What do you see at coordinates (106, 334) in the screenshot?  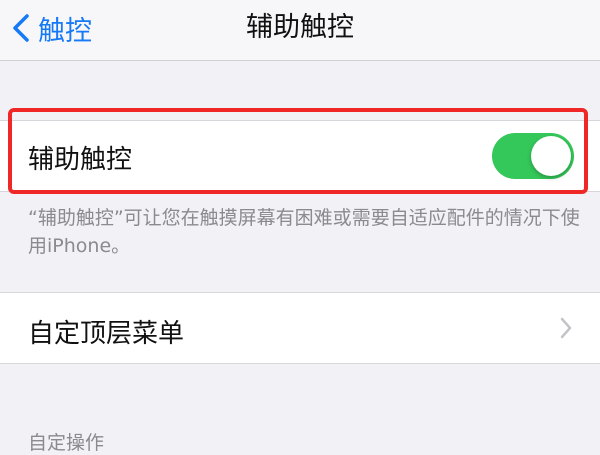 I see `customize-top-level-menu-label: 自定顶层菜单` at bounding box center [106, 334].